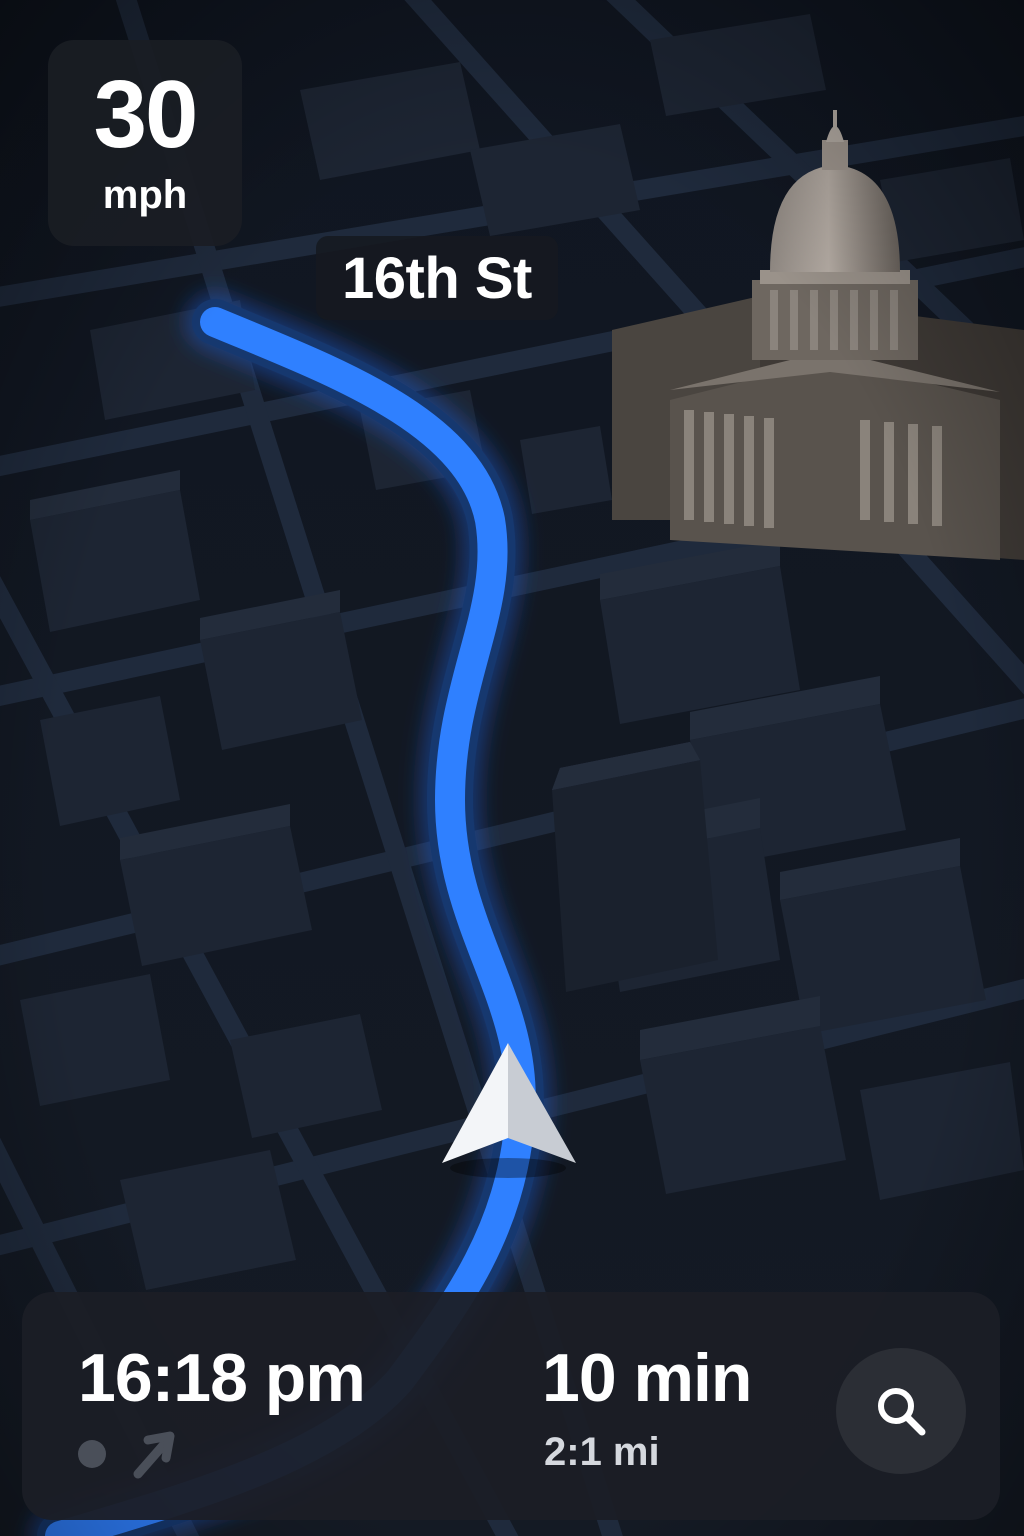 This screenshot has width=1024, height=1536. What do you see at coordinates (154, 1455) in the screenshot?
I see `direction-arrow-icon` at bounding box center [154, 1455].